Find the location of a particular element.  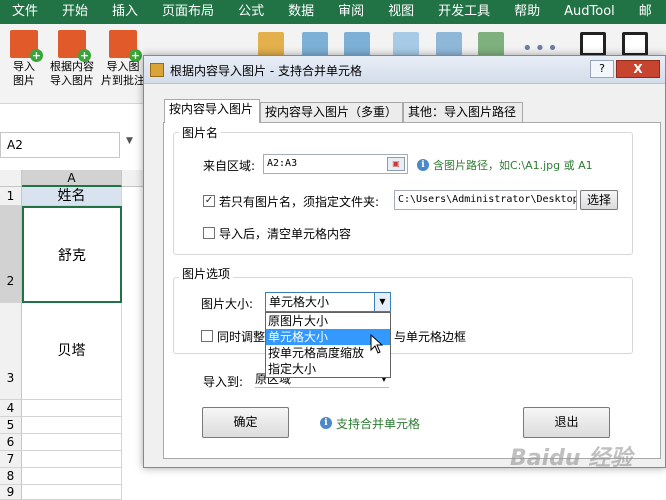

option-original-size: 原图片大小 is located at coordinates (328, 321).